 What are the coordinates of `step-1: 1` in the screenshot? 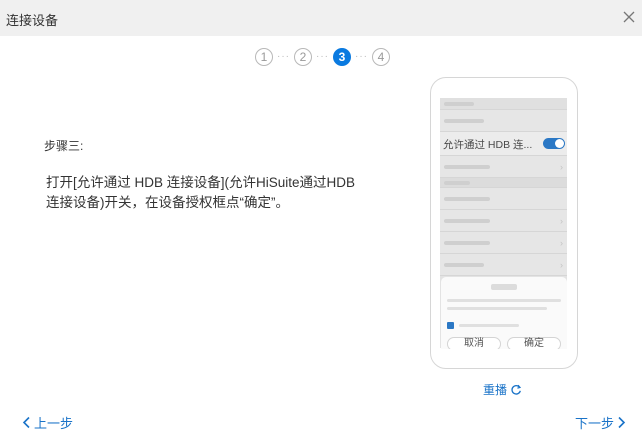 It's located at (264, 57).